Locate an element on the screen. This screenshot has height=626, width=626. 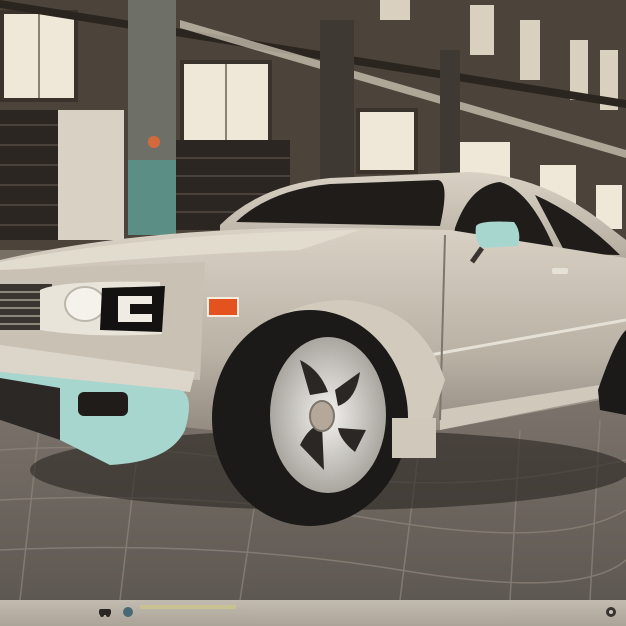
mirror is located at coordinates (497, 234).